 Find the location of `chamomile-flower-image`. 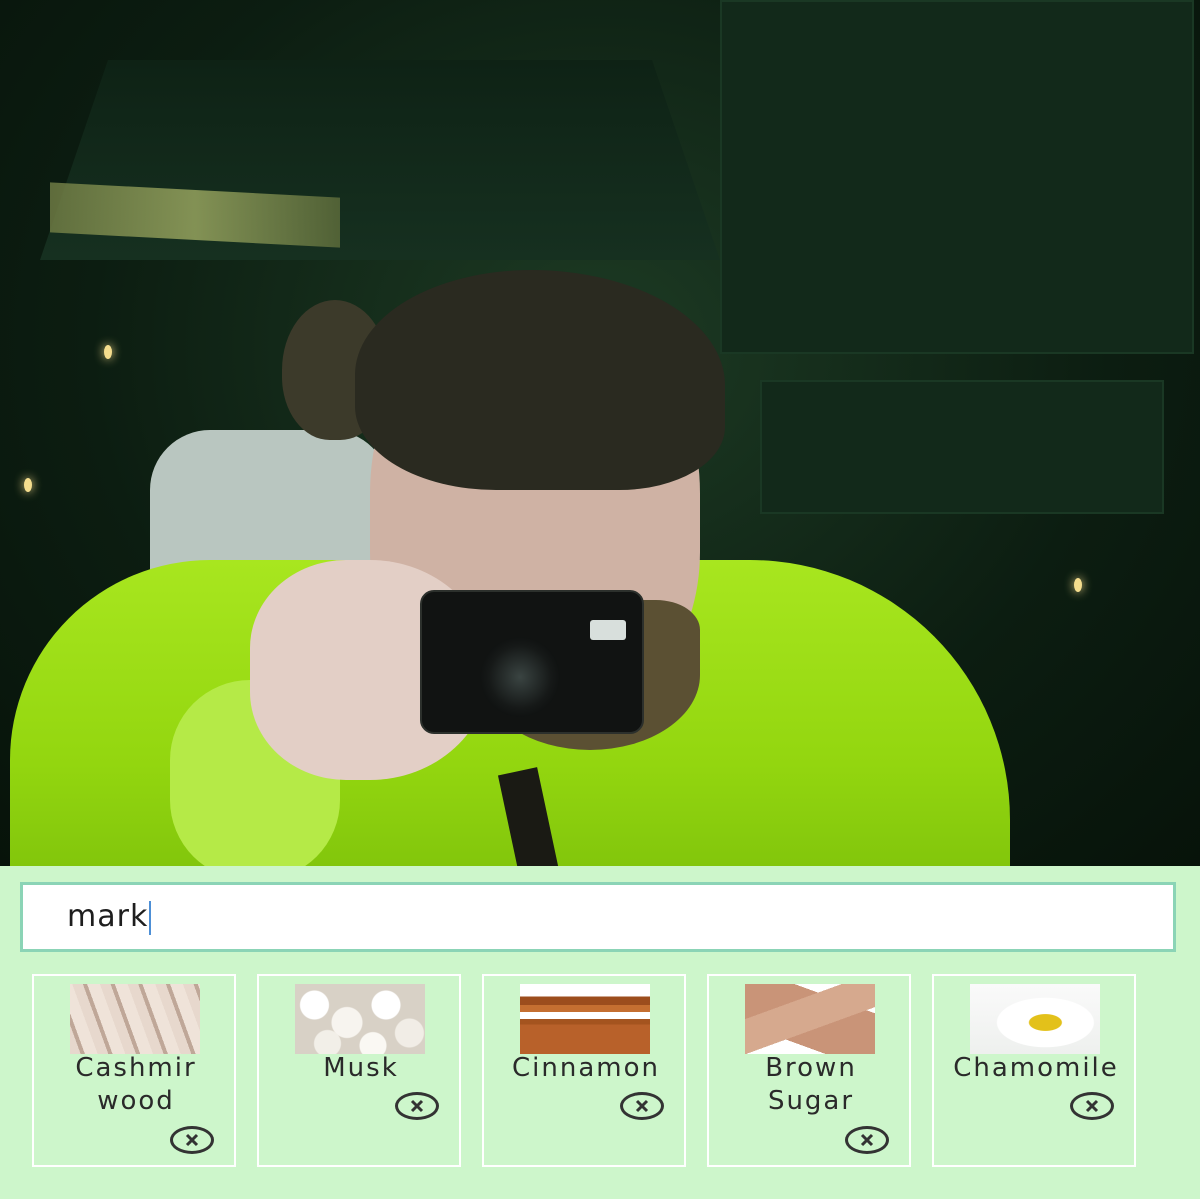

chamomile-flower-image is located at coordinates (1035, 1019).